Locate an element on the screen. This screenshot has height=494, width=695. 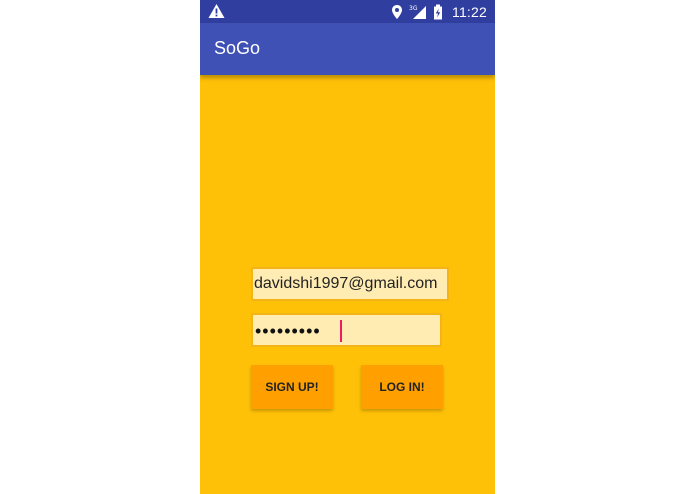
status-bar: 3G 11:22 is located at coordinates (347, 11).